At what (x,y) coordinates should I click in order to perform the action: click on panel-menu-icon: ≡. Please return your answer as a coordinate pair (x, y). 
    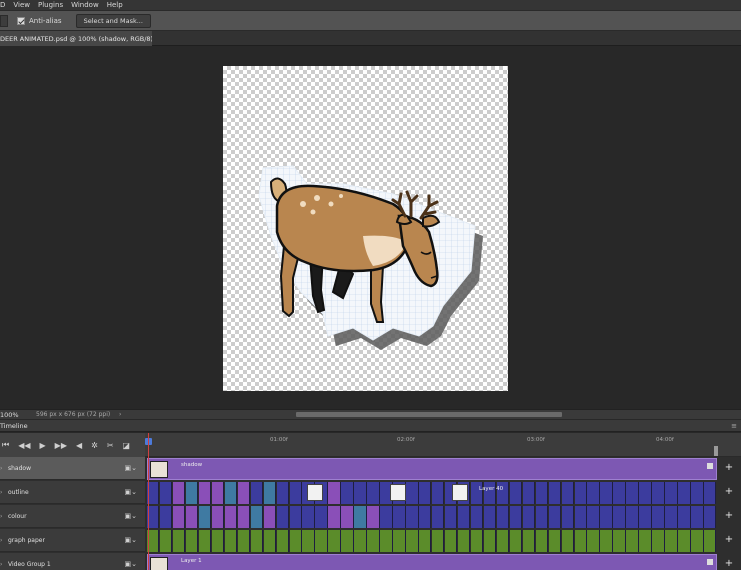
    Looking at the image, I should click on (734, 426).